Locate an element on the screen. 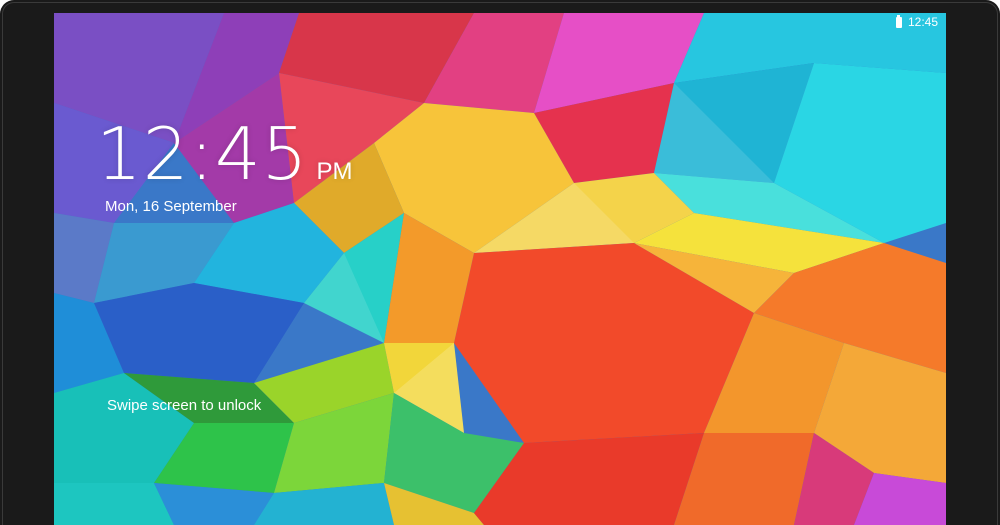 The image size is (1000, 525). battery-full-icon is located at coordinates (898, 21).